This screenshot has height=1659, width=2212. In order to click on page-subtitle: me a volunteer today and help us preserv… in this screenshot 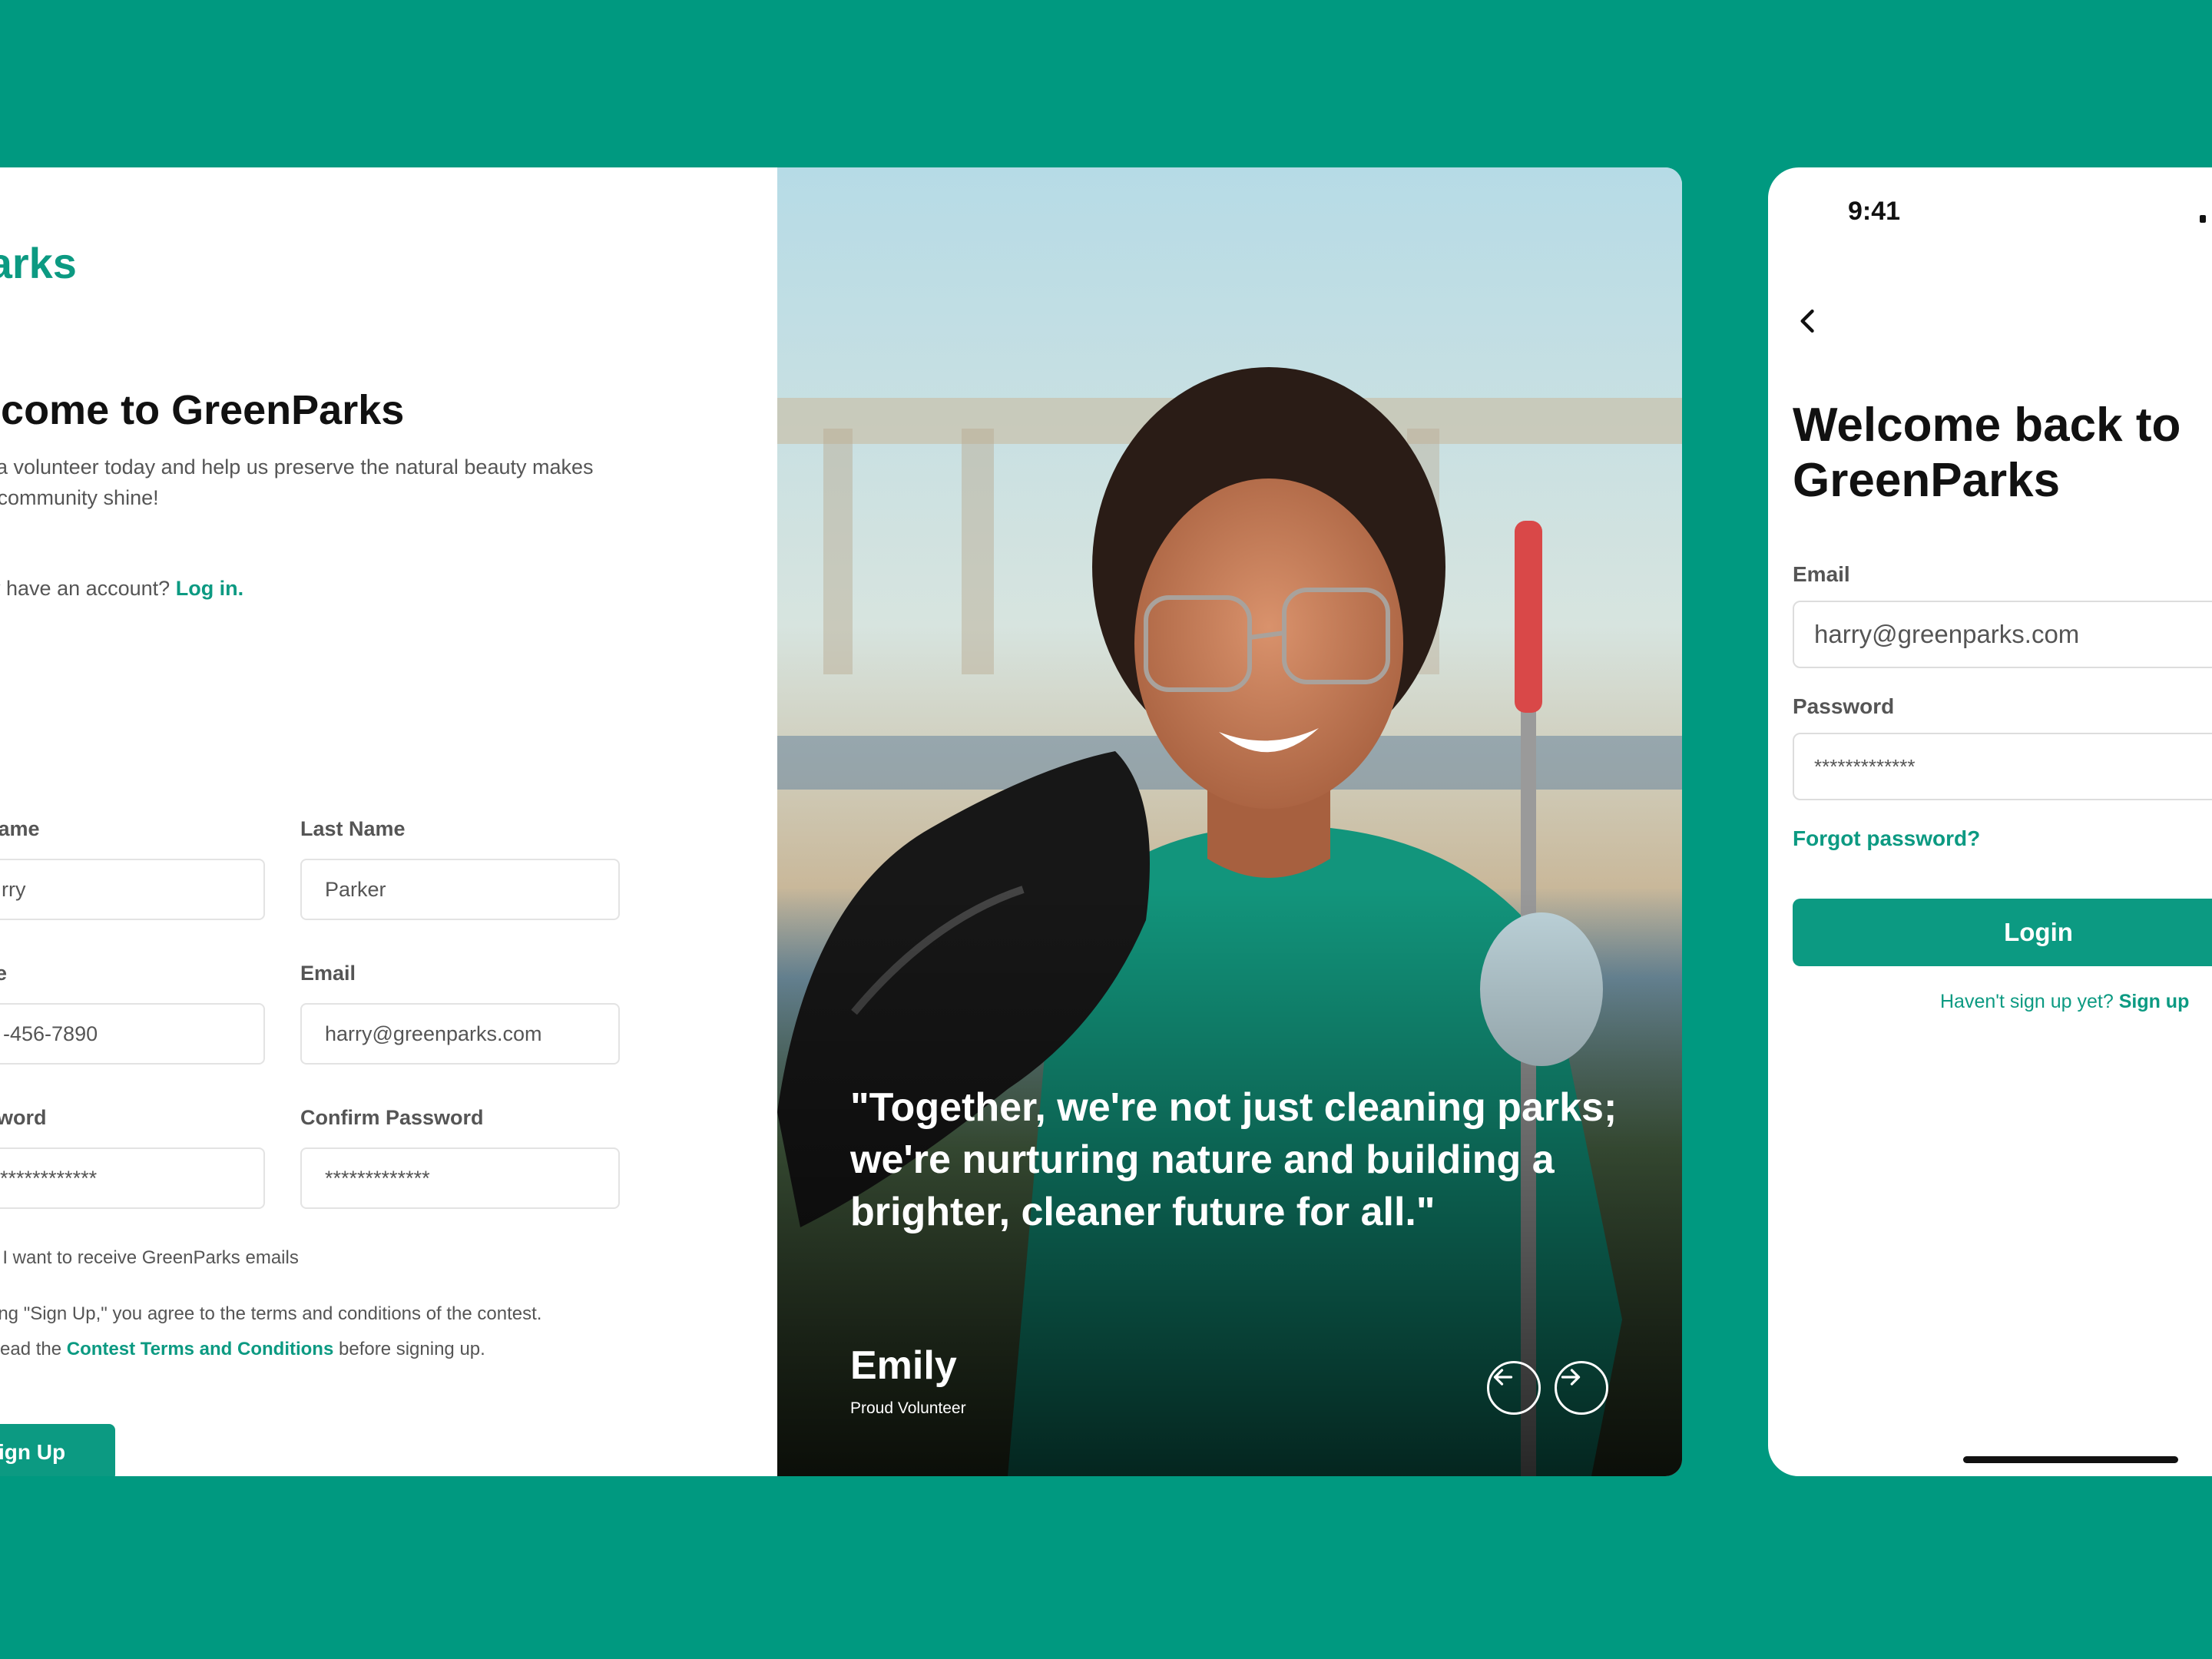, I will do `click(297, 482)`.